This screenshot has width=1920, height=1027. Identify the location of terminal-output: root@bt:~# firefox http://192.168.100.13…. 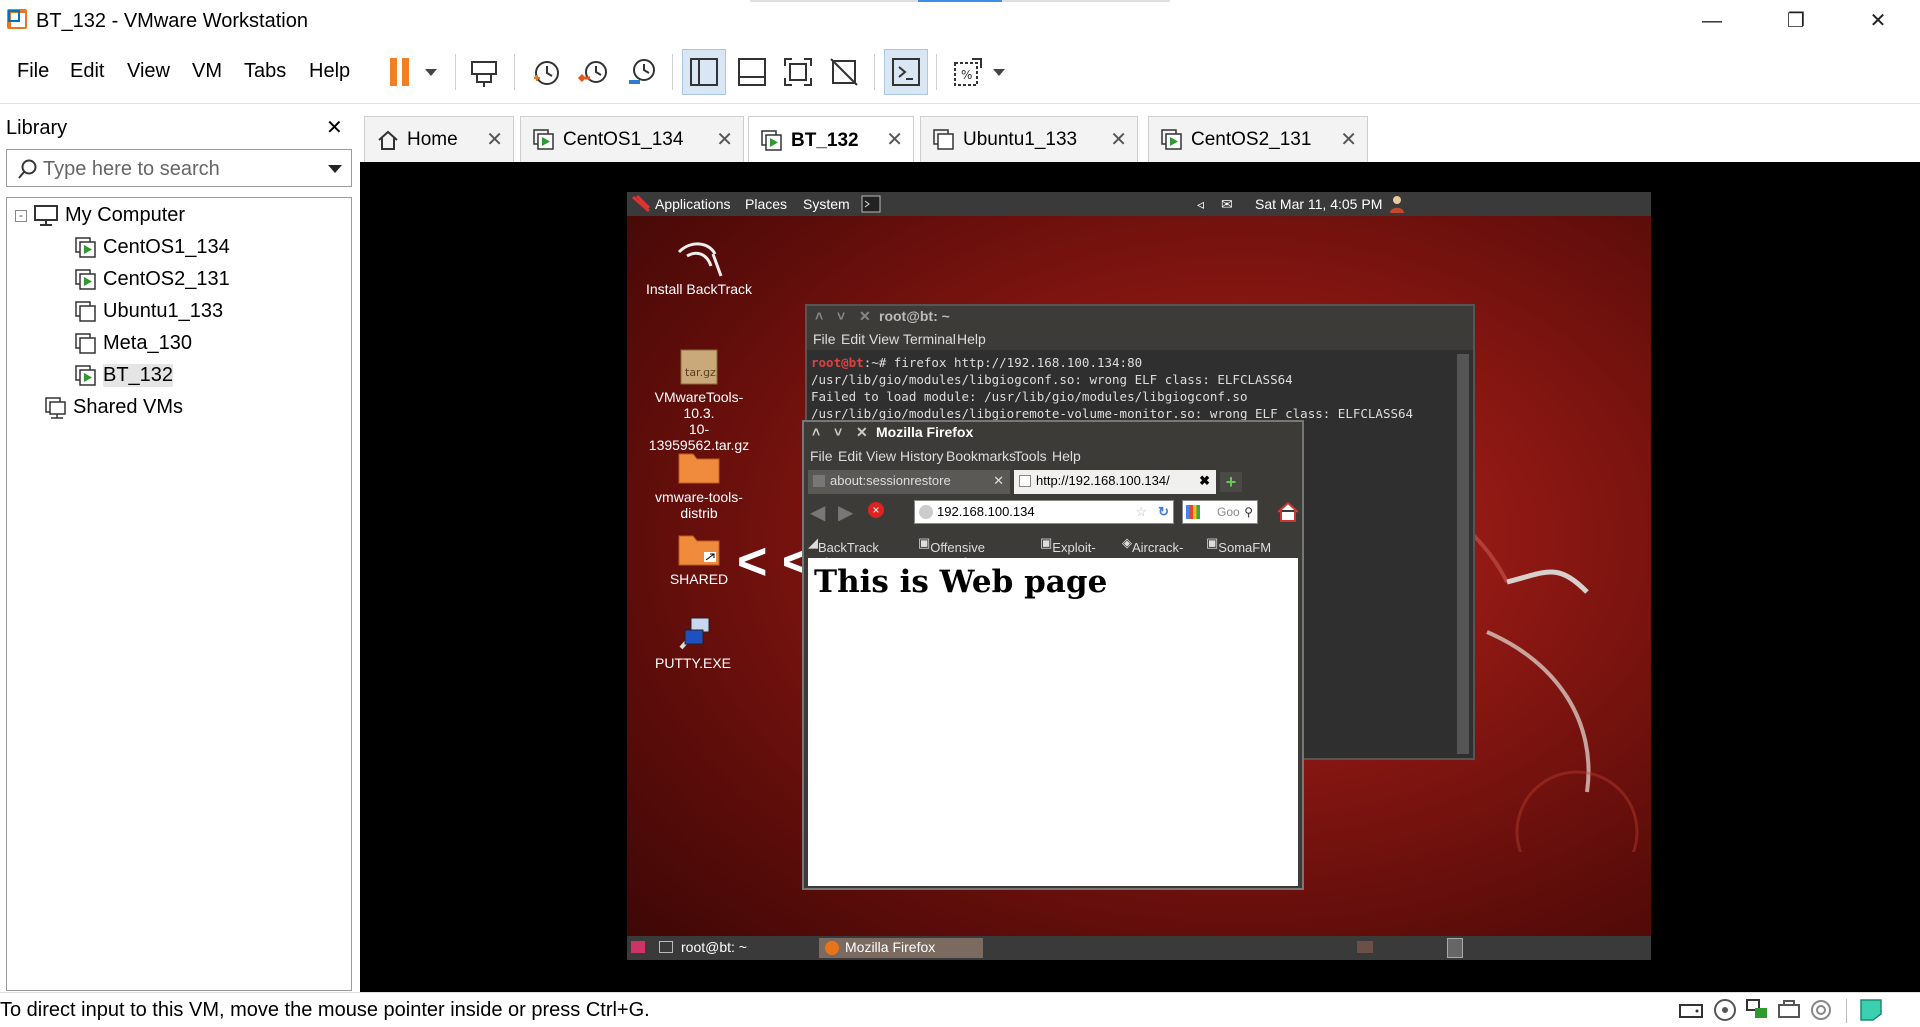
(1131, 388).